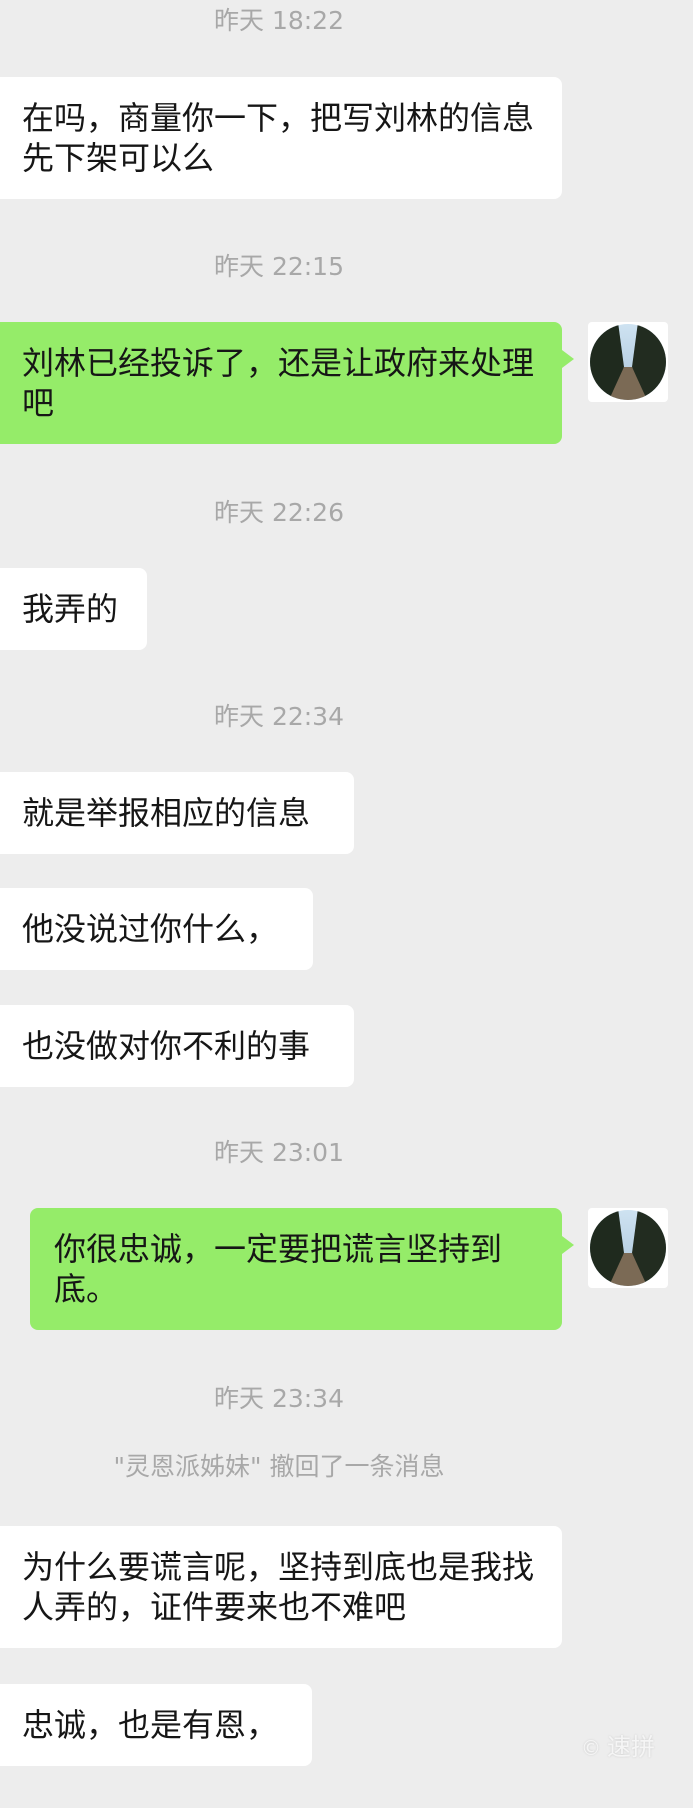 Image resolution: width=693 pixels, height=1808 pixels. What do you see at coordinates (279, 1398) in the screenshot?
I see `timestamp: 昨天 23:34` at bounding box center [279, 1398].